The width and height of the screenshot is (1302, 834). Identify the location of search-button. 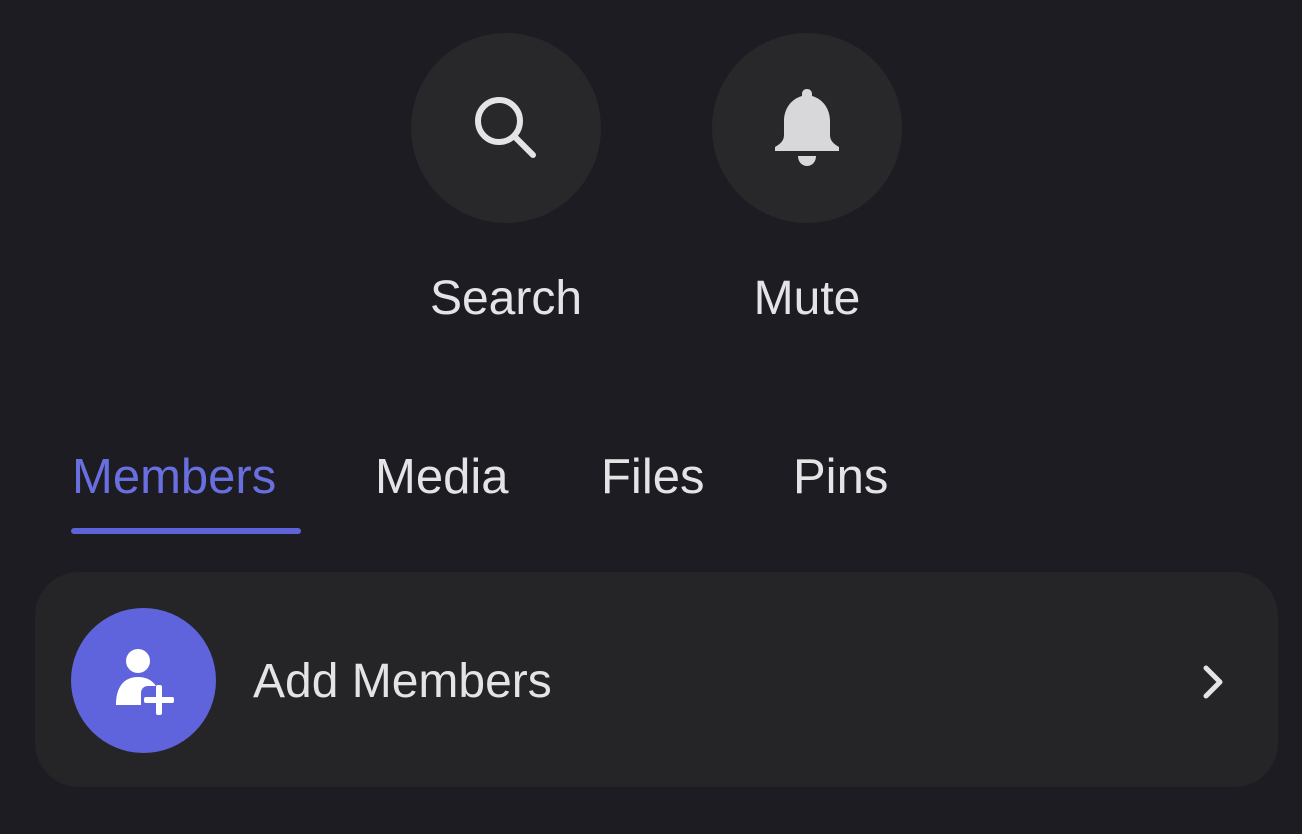
(506, 128).